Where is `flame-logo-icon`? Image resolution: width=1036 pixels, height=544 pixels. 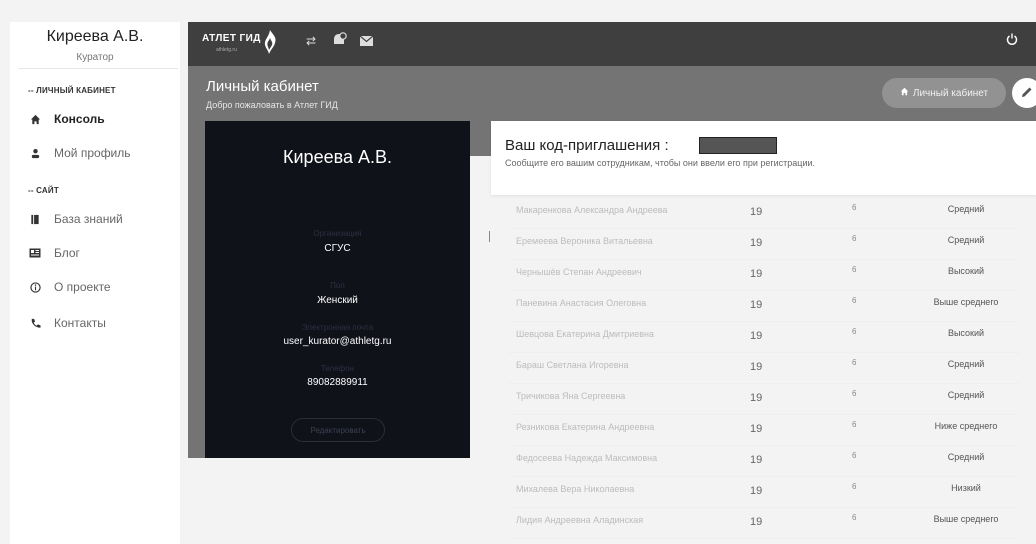 flame-logo-icon is located at coordinates (270, 42).